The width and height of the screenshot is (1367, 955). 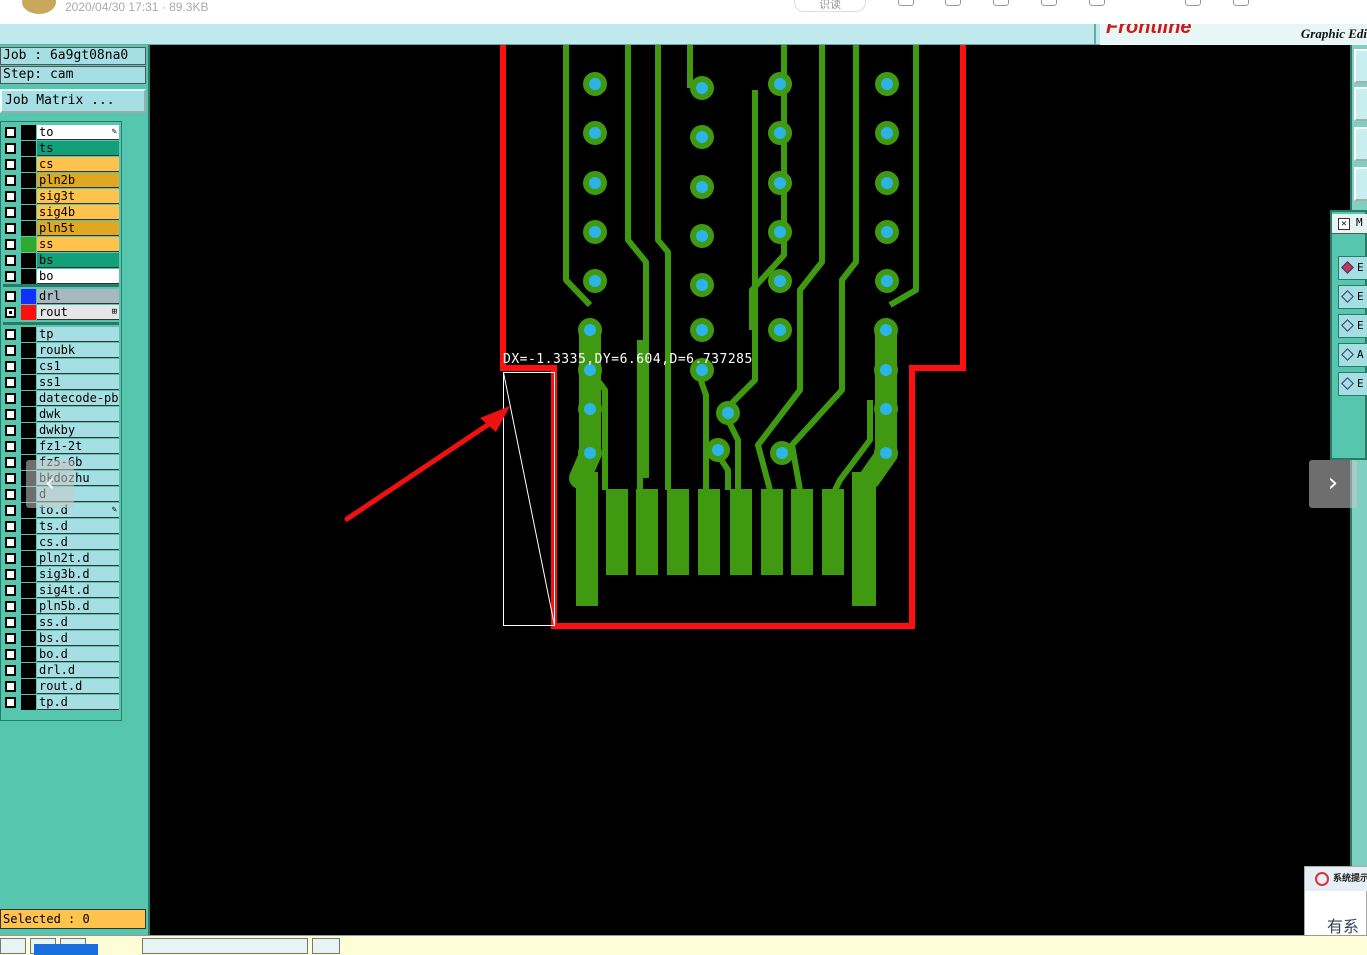 I want to click on next-image-button: ›, so click(x=1333, y=484).